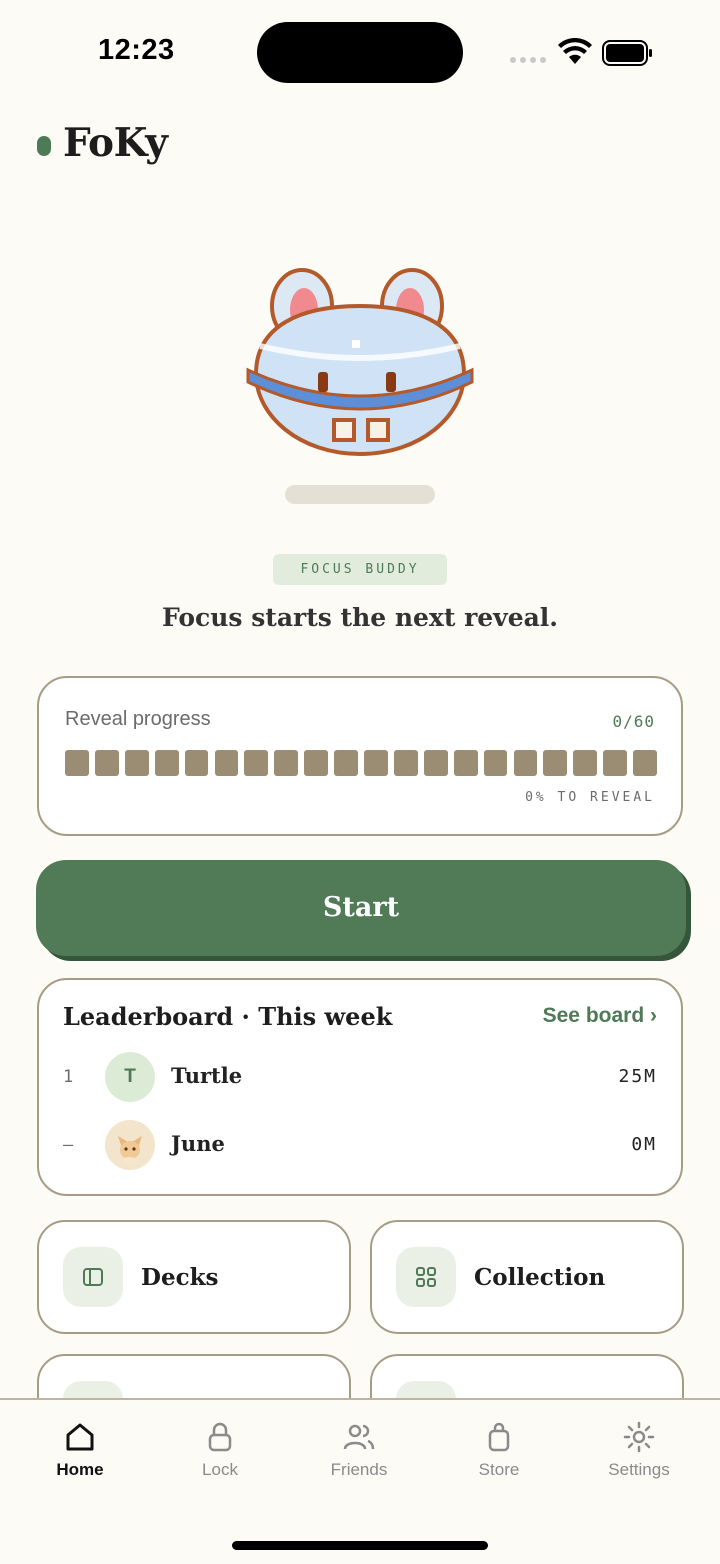 The image size is (720, 1564). I want to click on leaderboard-rank: 1, so click(68, 1077).